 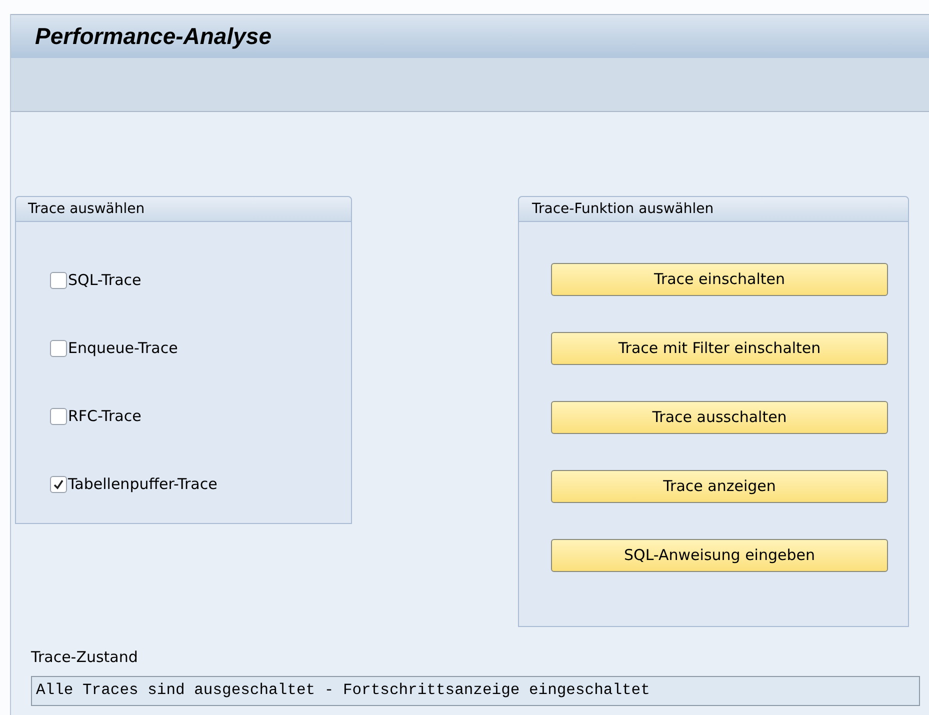 What do you see at coordinates (713, 209) in the screenshot?
I see `group-title: Trace-Funktion auswählen` at bounding box center [713, 209].